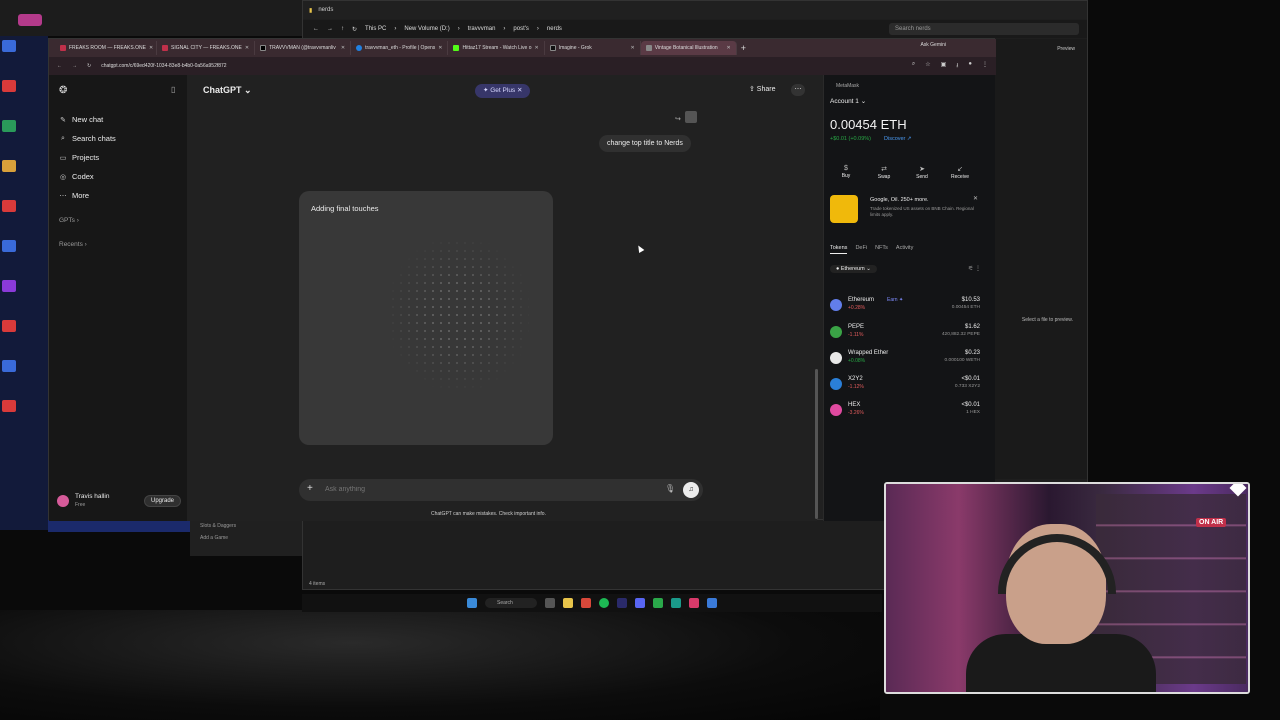 This screenshot has height=720, width=1280. What do you see at coordinates (586, 603) in the screenshot?
I see `chrome-icon` at bounding box center [586, 603].